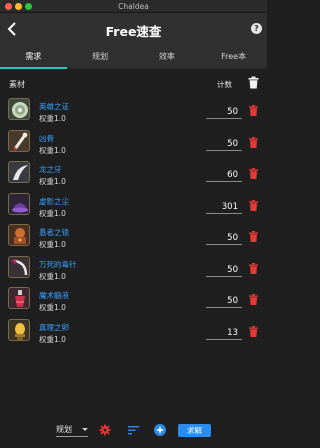 This screenshot has width=320, height=448. What do you see at coordinates (54, 327) in the screenshot?
I see `material-name: 真理之卵` at bounding box center [54, 327].